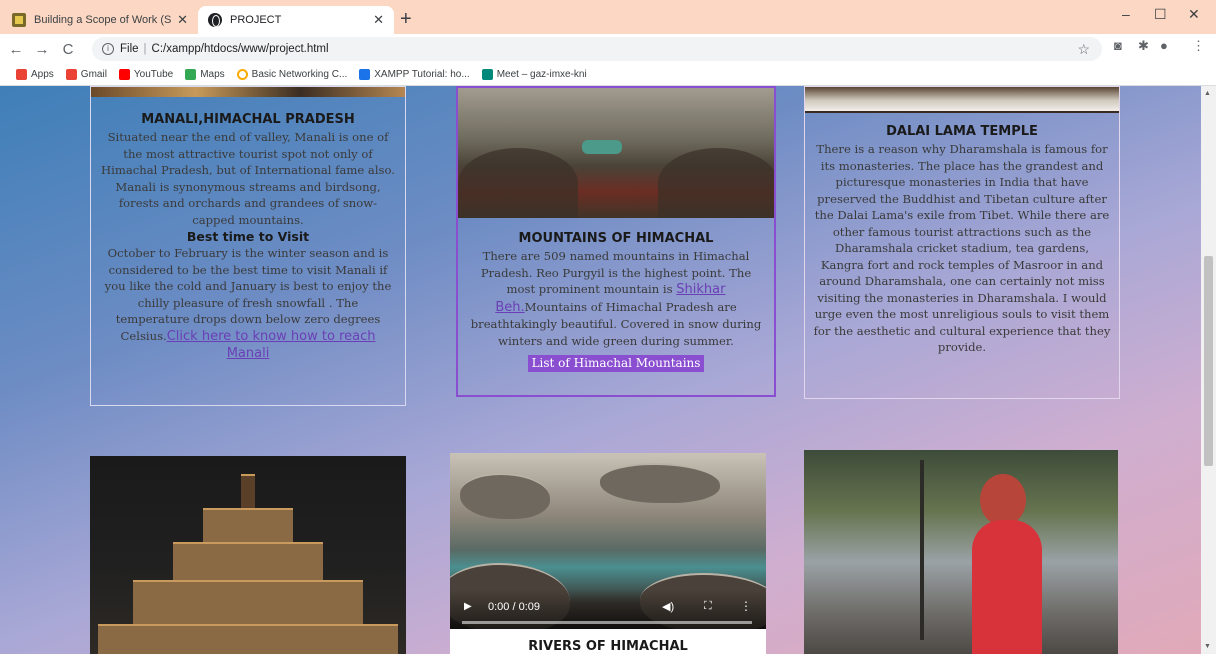 This screenshot has height=654, width=1216. What do you see at coordinates (71, 74) in the screenshot?
I see `gmail-icon` at bounding box center [71, 74].